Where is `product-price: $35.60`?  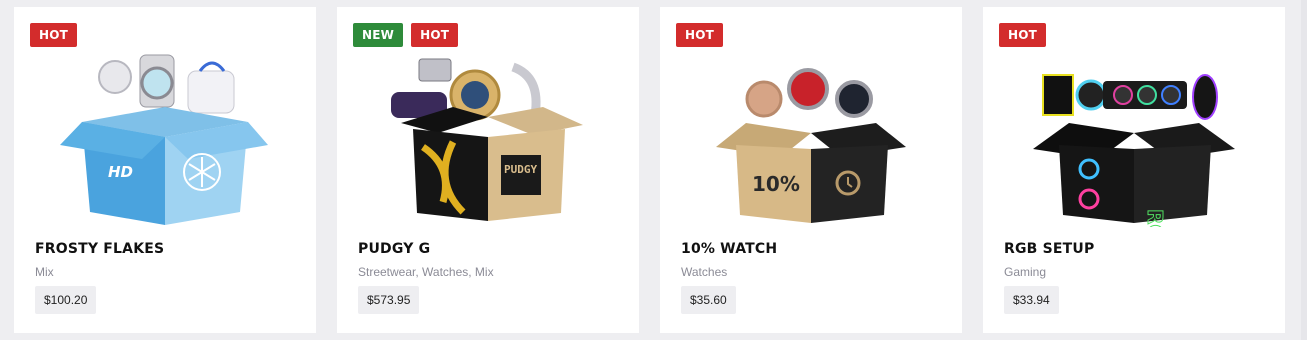
product-price: $35.60 is located at coordinates (708, 300).